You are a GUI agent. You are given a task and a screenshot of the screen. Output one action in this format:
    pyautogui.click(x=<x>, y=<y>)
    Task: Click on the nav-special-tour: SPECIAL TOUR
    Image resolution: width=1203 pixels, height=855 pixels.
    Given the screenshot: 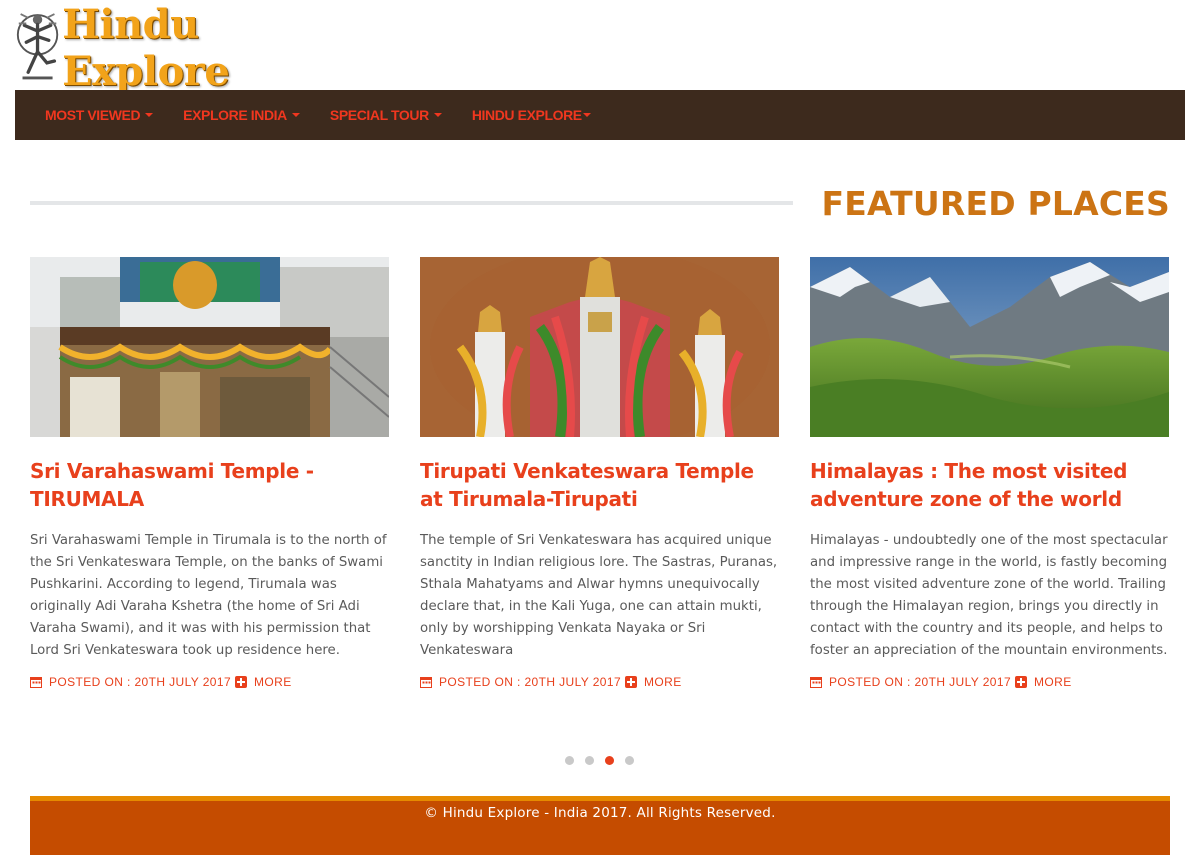 What is the action you would take?
    pyautogui.click(x=386, y=115)
    